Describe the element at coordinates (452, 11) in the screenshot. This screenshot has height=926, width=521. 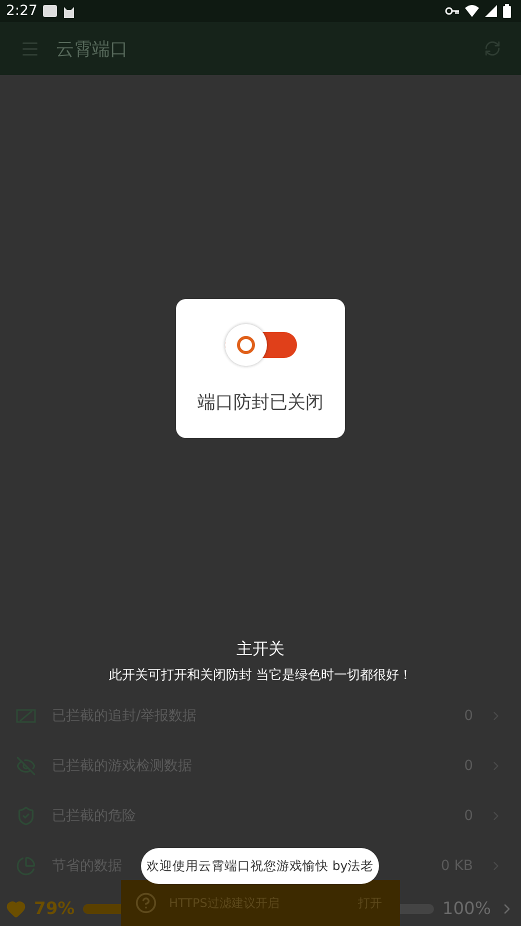
I see `key-icon` at that location.